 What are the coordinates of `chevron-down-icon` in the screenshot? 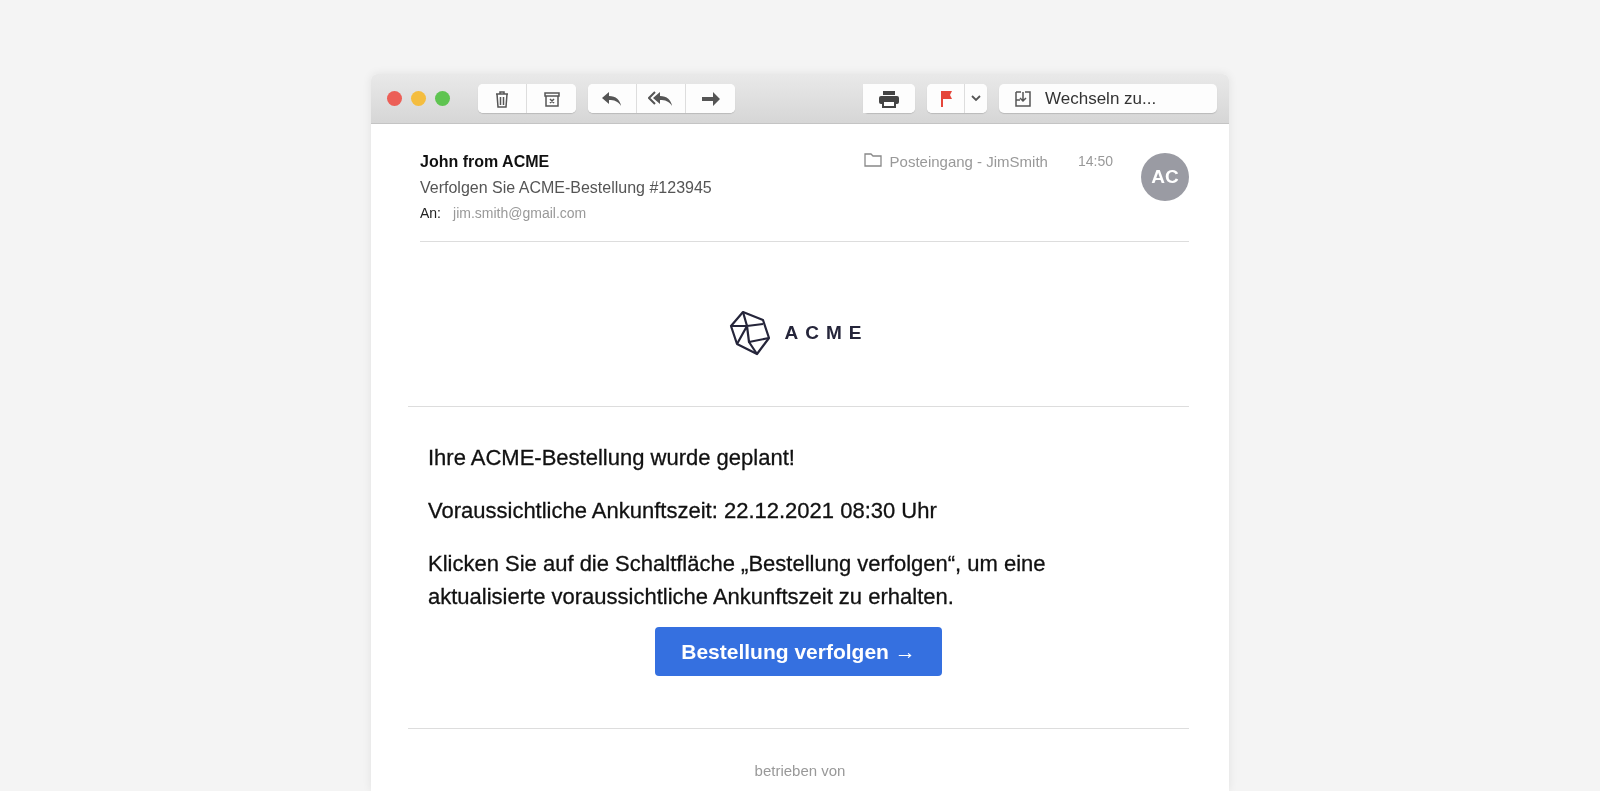 It's located at (976, 98).